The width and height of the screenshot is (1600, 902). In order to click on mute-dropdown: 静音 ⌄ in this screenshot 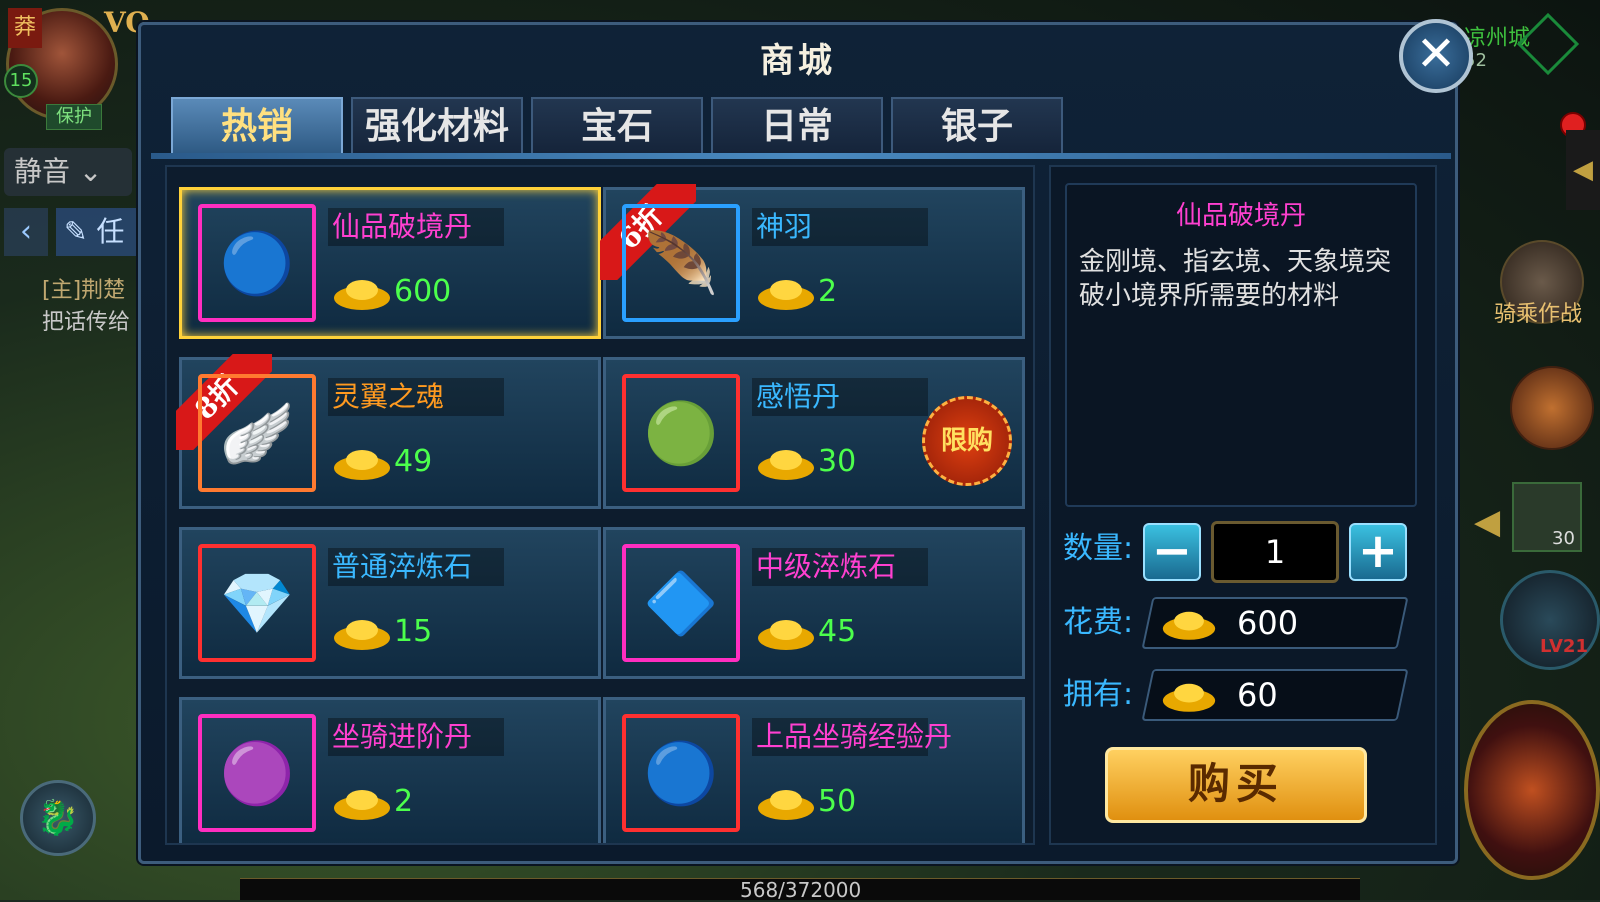, I will do `click(68, 172)`.